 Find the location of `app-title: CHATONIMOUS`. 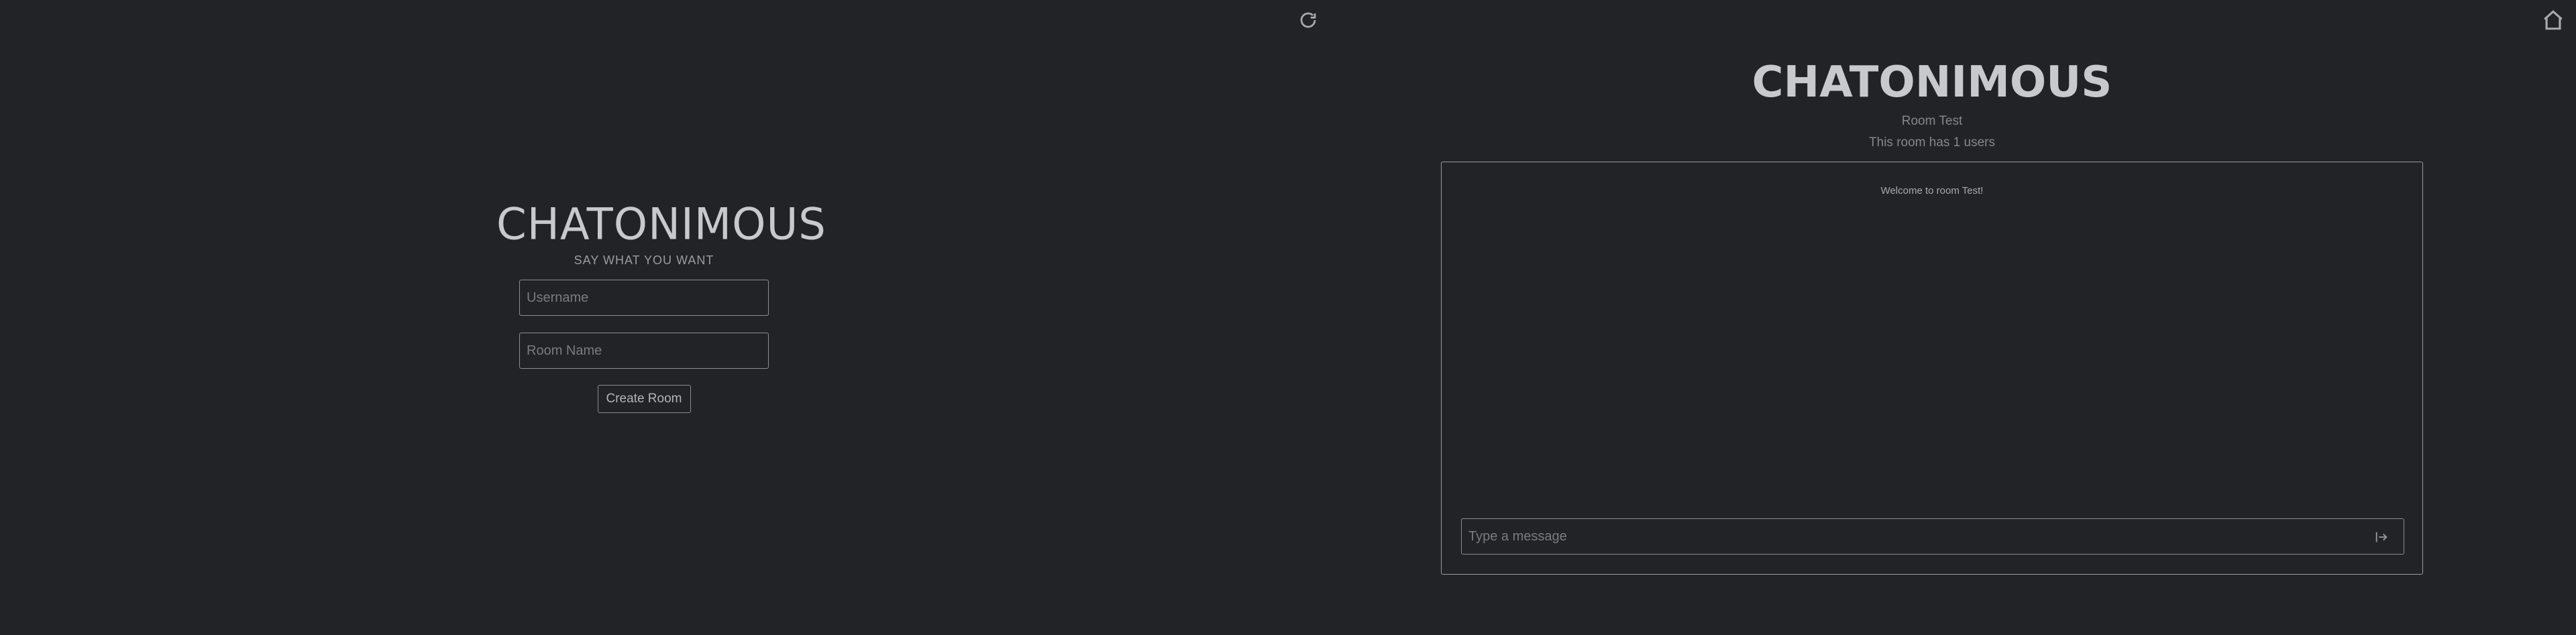

app-title: CHATONIMOUS is located at coordinates (661, 224).